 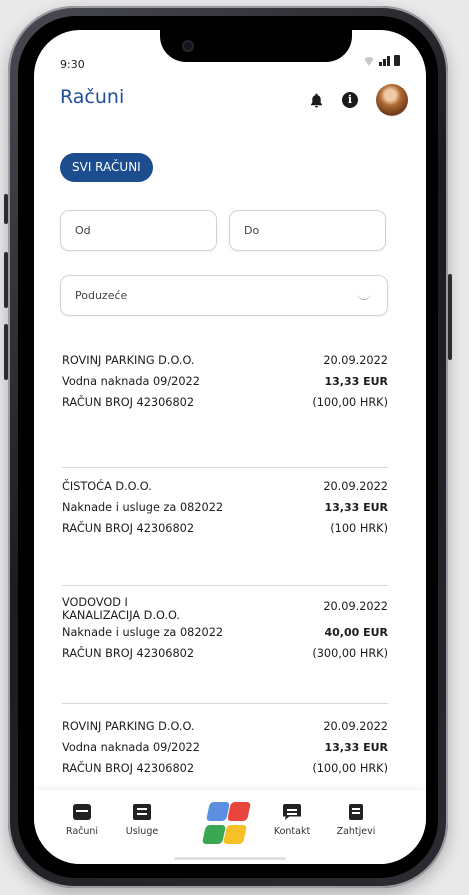 I want to click on nav-label: Kontakt, so click(x=292, y=831).